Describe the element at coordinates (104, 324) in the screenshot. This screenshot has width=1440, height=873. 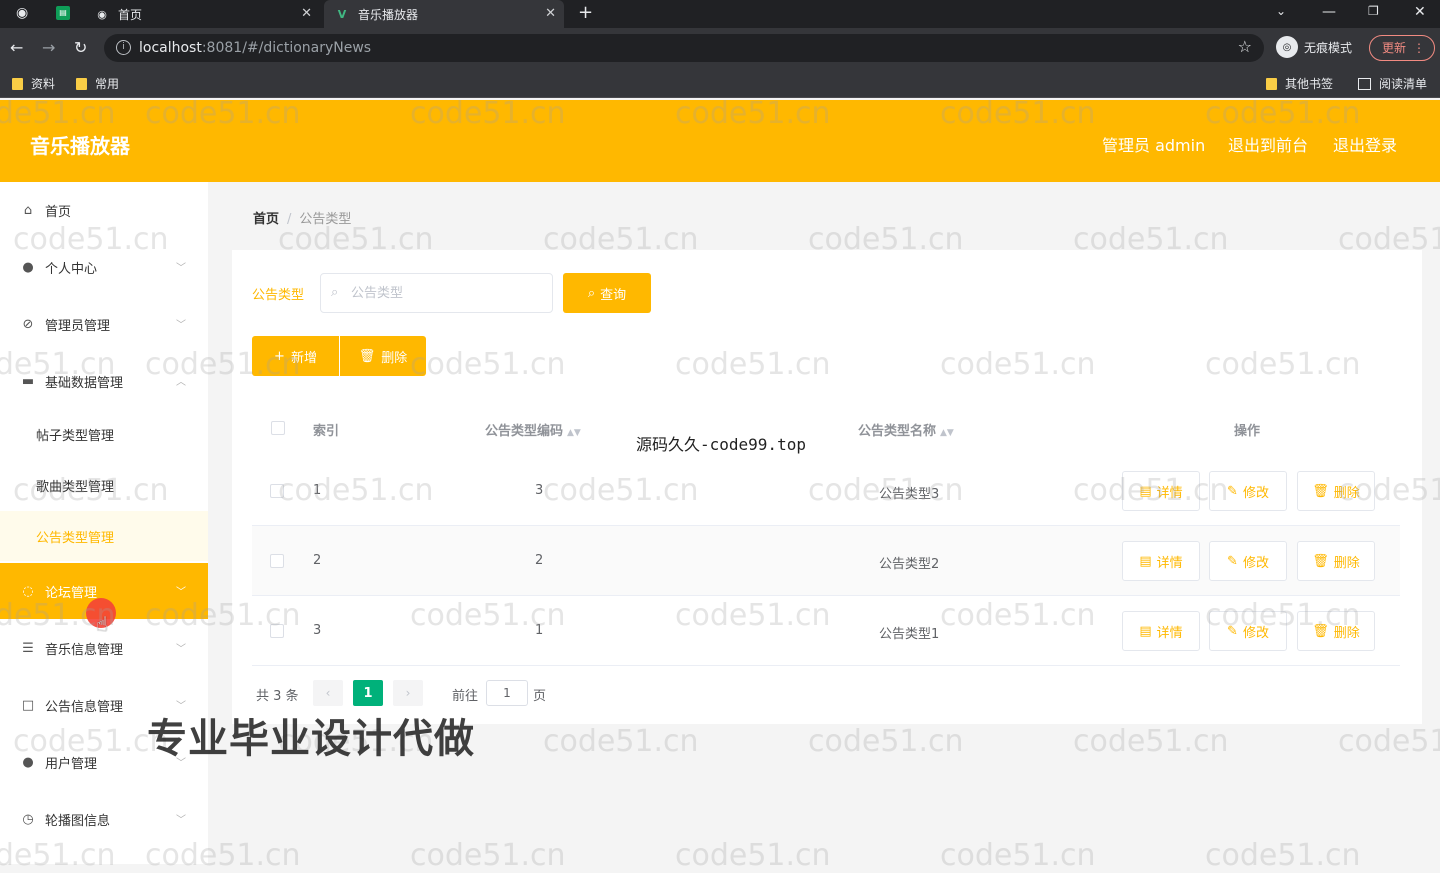
I see `sidebar-item-admin: ⊘ 管理员管理 ﹀` at that location.